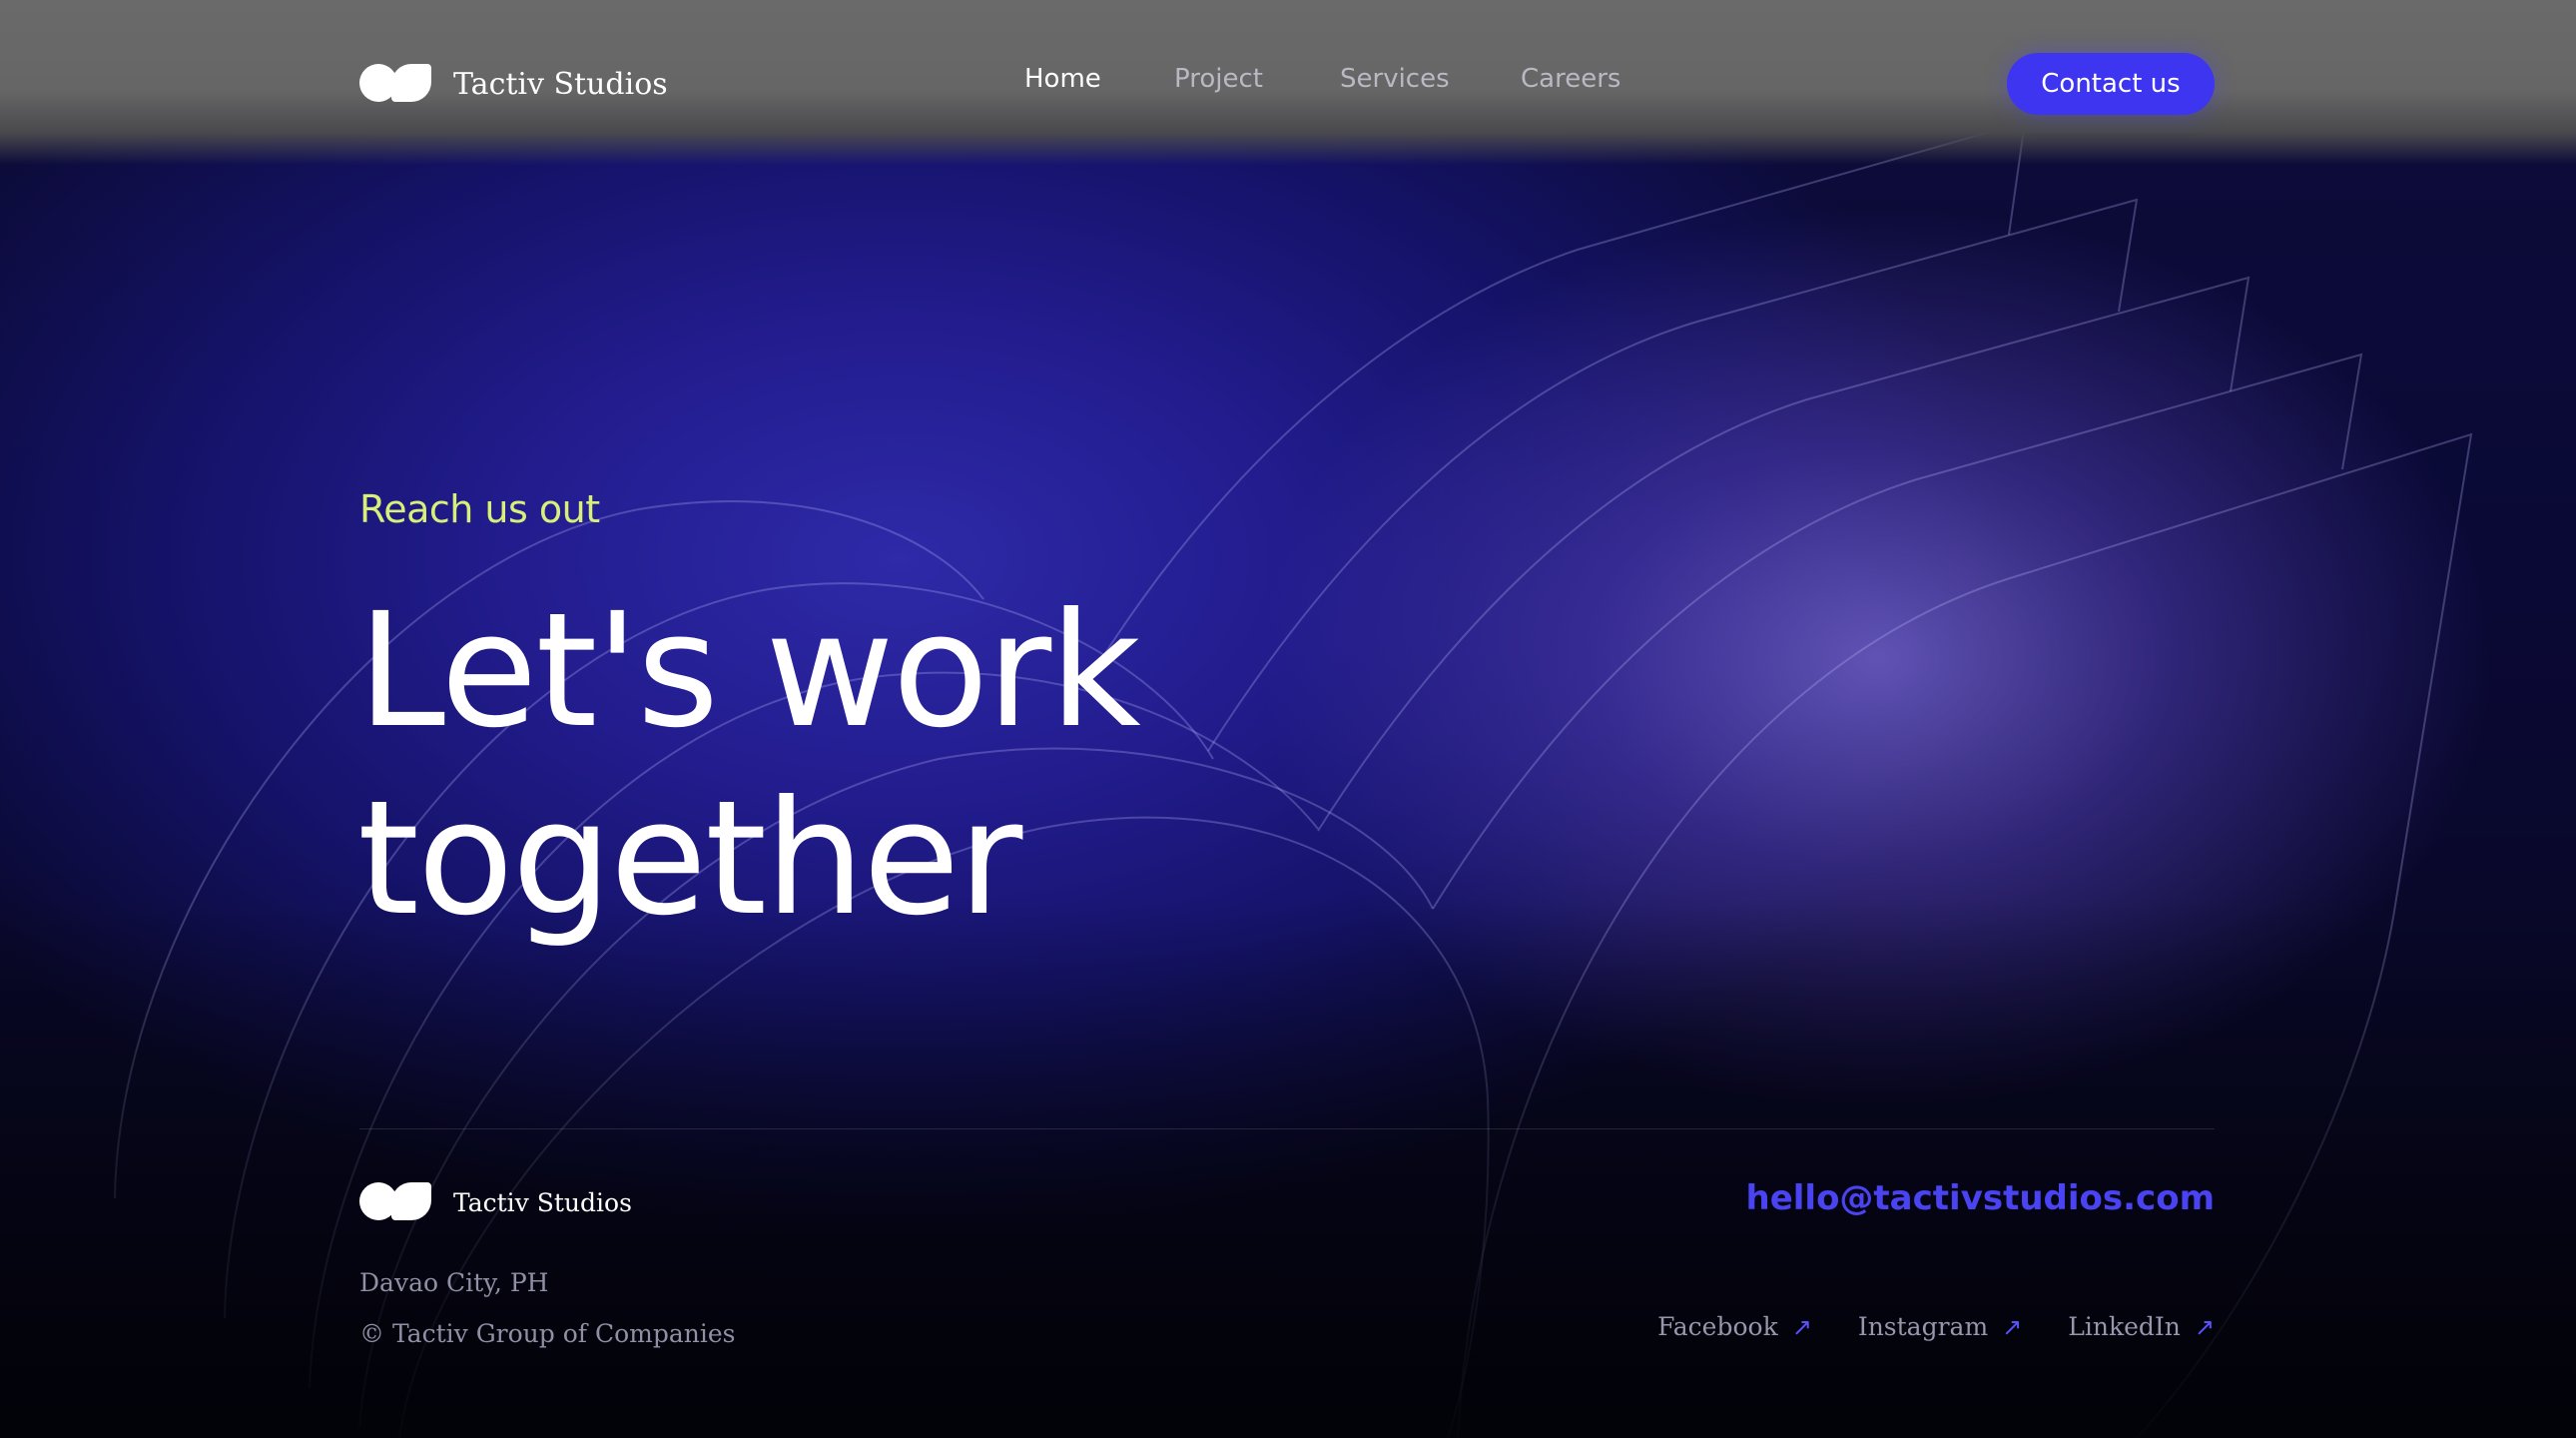 The image size is (2576, 1438). Describe the element at coordinates (689, 859) in the screenshot. I see `headline-line-2: together` at that location.